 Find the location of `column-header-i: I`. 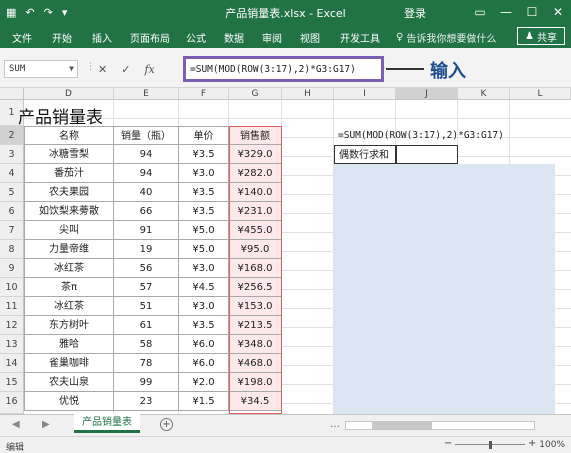

column-header-i: I is located at coordinates (365, 94).